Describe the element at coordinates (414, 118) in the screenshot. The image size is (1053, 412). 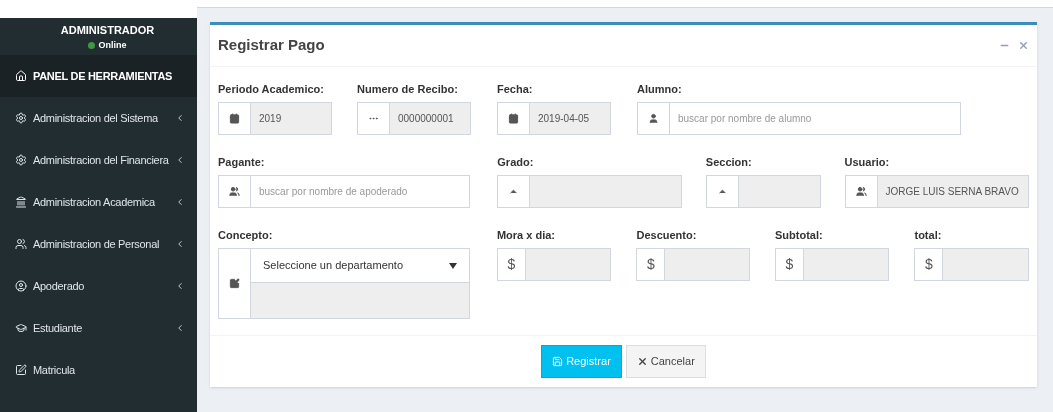
I see `input-field: 0000000001` at that location.